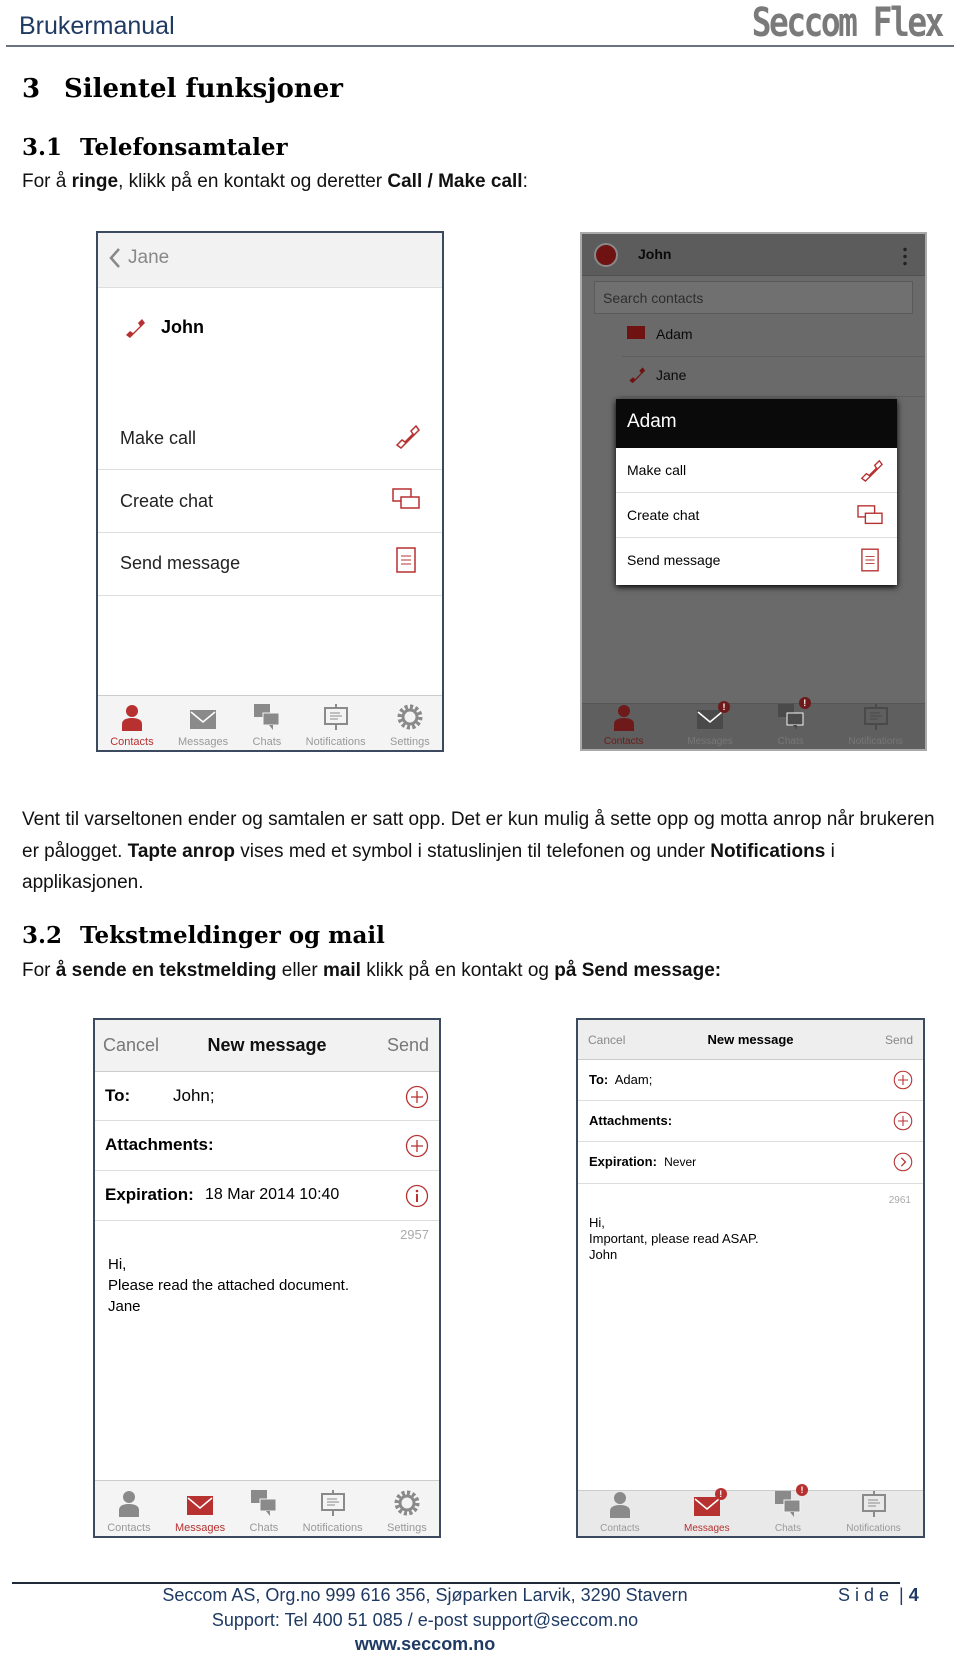  I want to click on to-field: Adam;, so click(634, 1079).